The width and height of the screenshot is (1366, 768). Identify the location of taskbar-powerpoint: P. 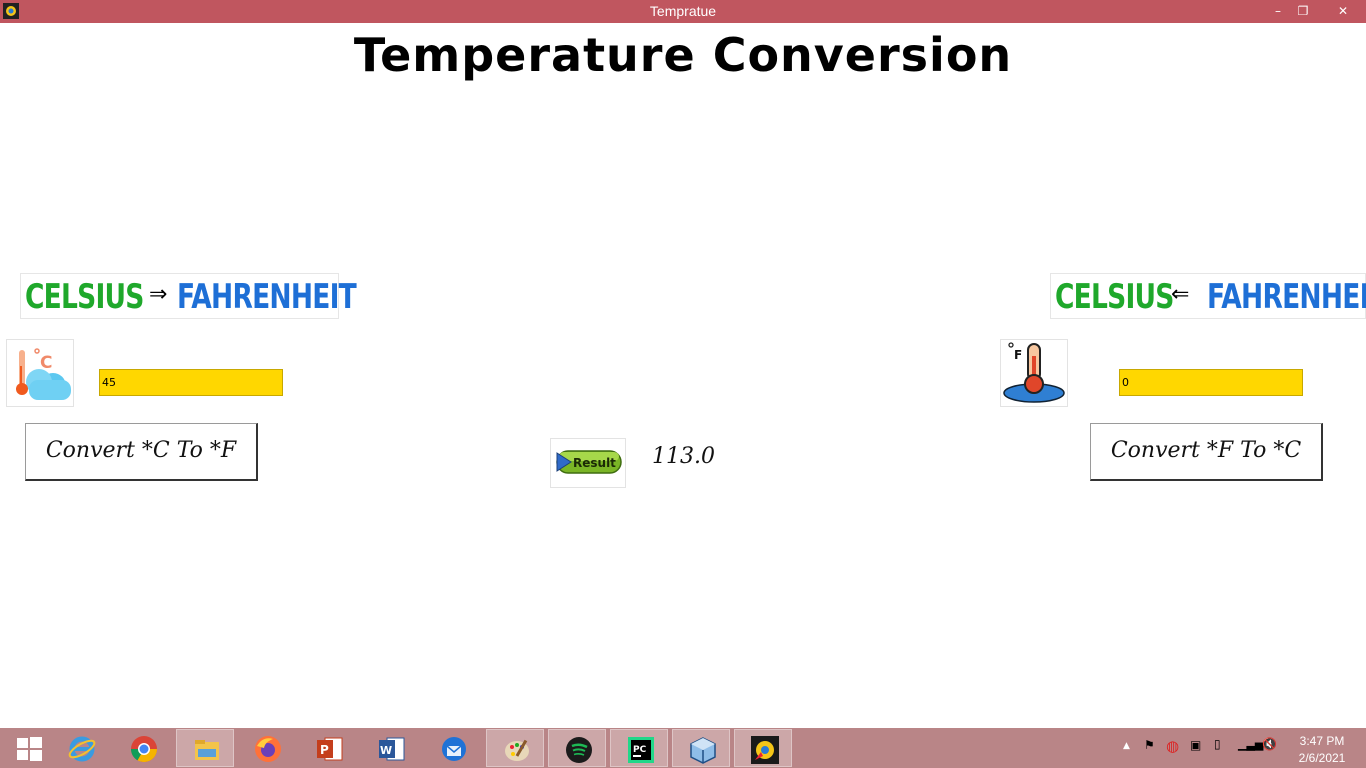
(329, 748).